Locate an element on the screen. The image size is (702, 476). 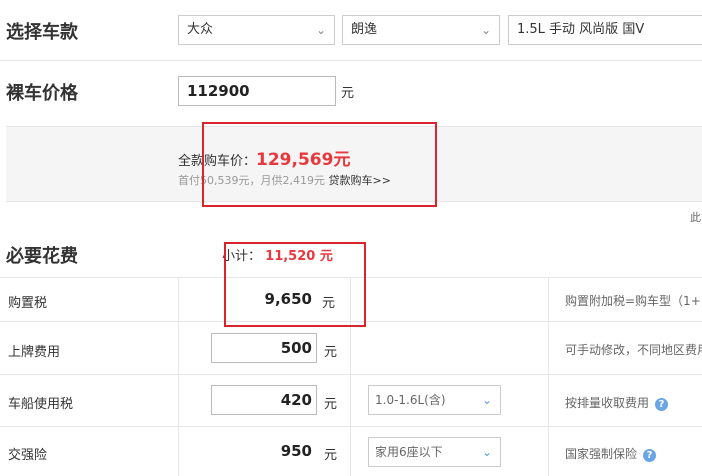
version-select-value: 1.5L 手动 风尚版 国V is located at coordinates (581, 29).